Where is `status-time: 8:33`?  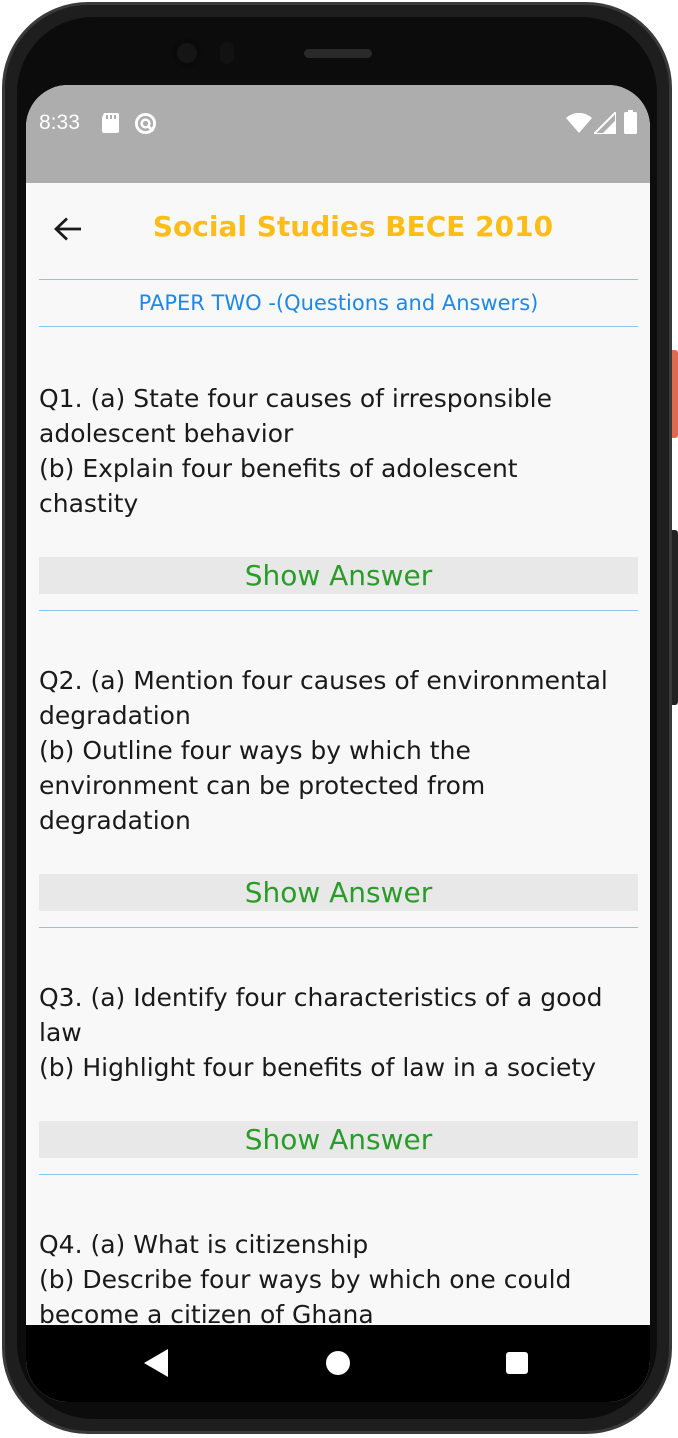 status-time: 8:33 is located at coordinates (59, 122).